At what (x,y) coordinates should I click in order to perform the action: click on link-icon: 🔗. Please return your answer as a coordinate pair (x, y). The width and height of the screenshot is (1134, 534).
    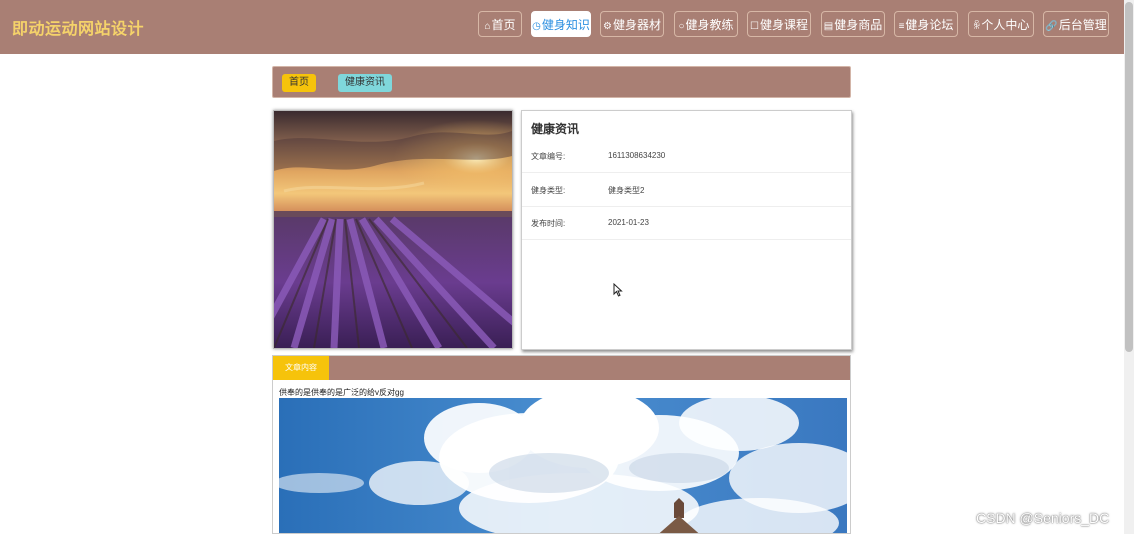
    Looking at the image, I should click on (1051, 26).